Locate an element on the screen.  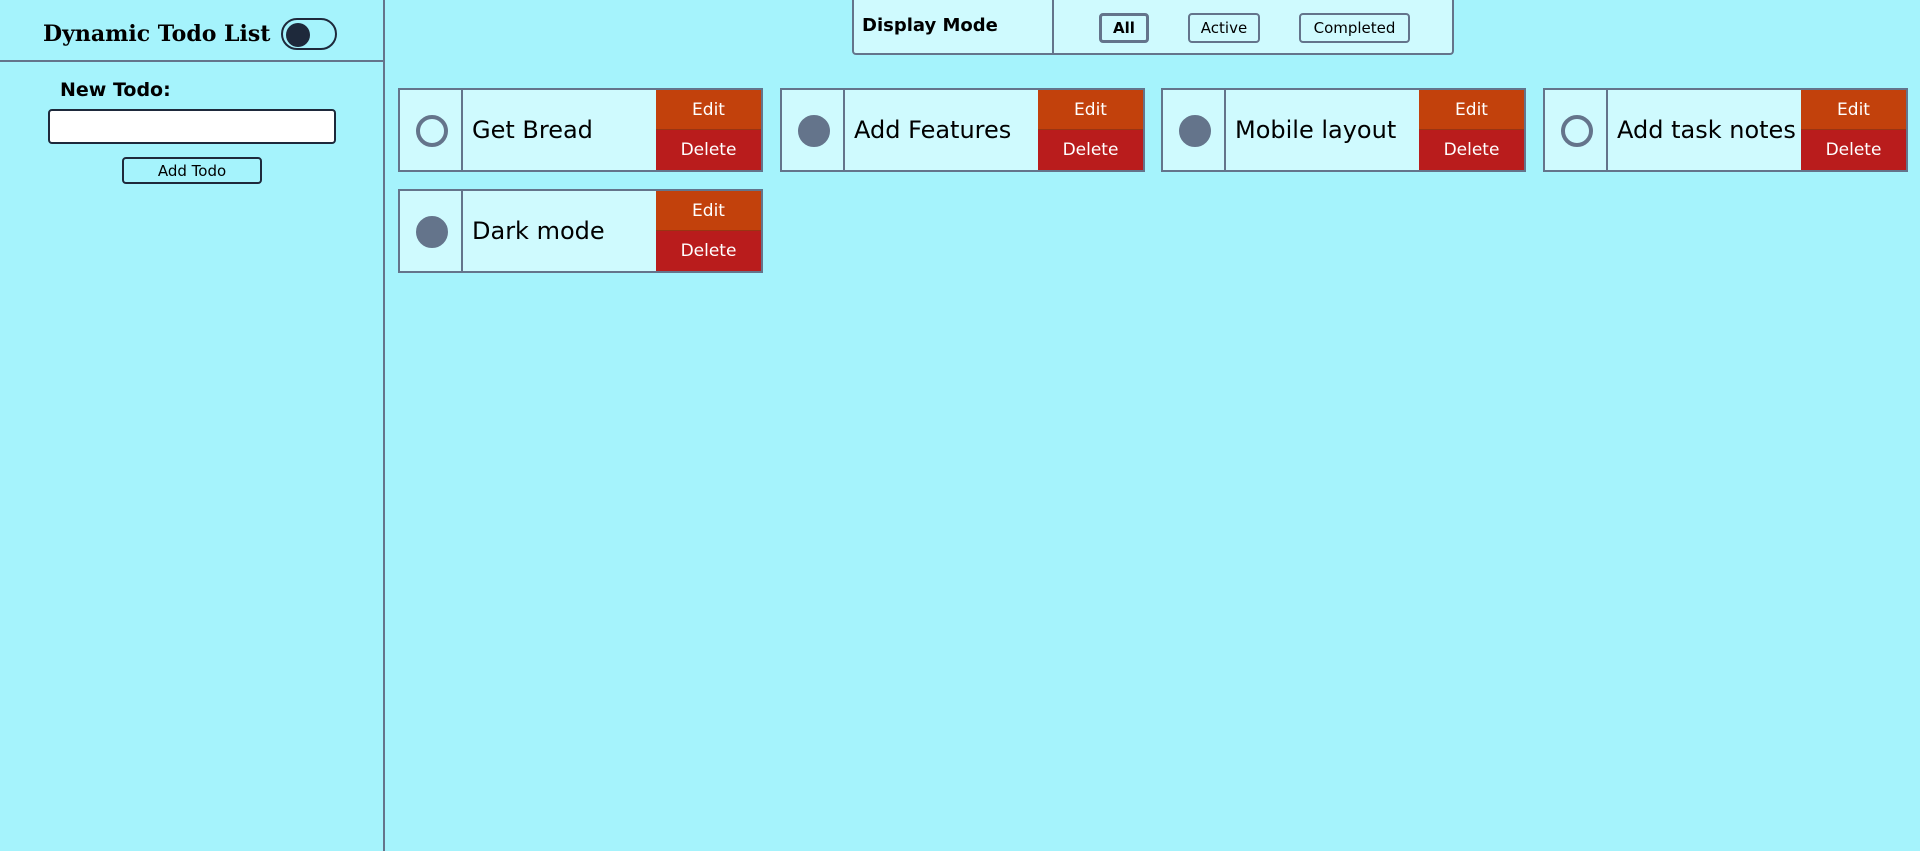
display-mode-panel: Display Mode All Active Completed is located at coordinates (1153, 27).